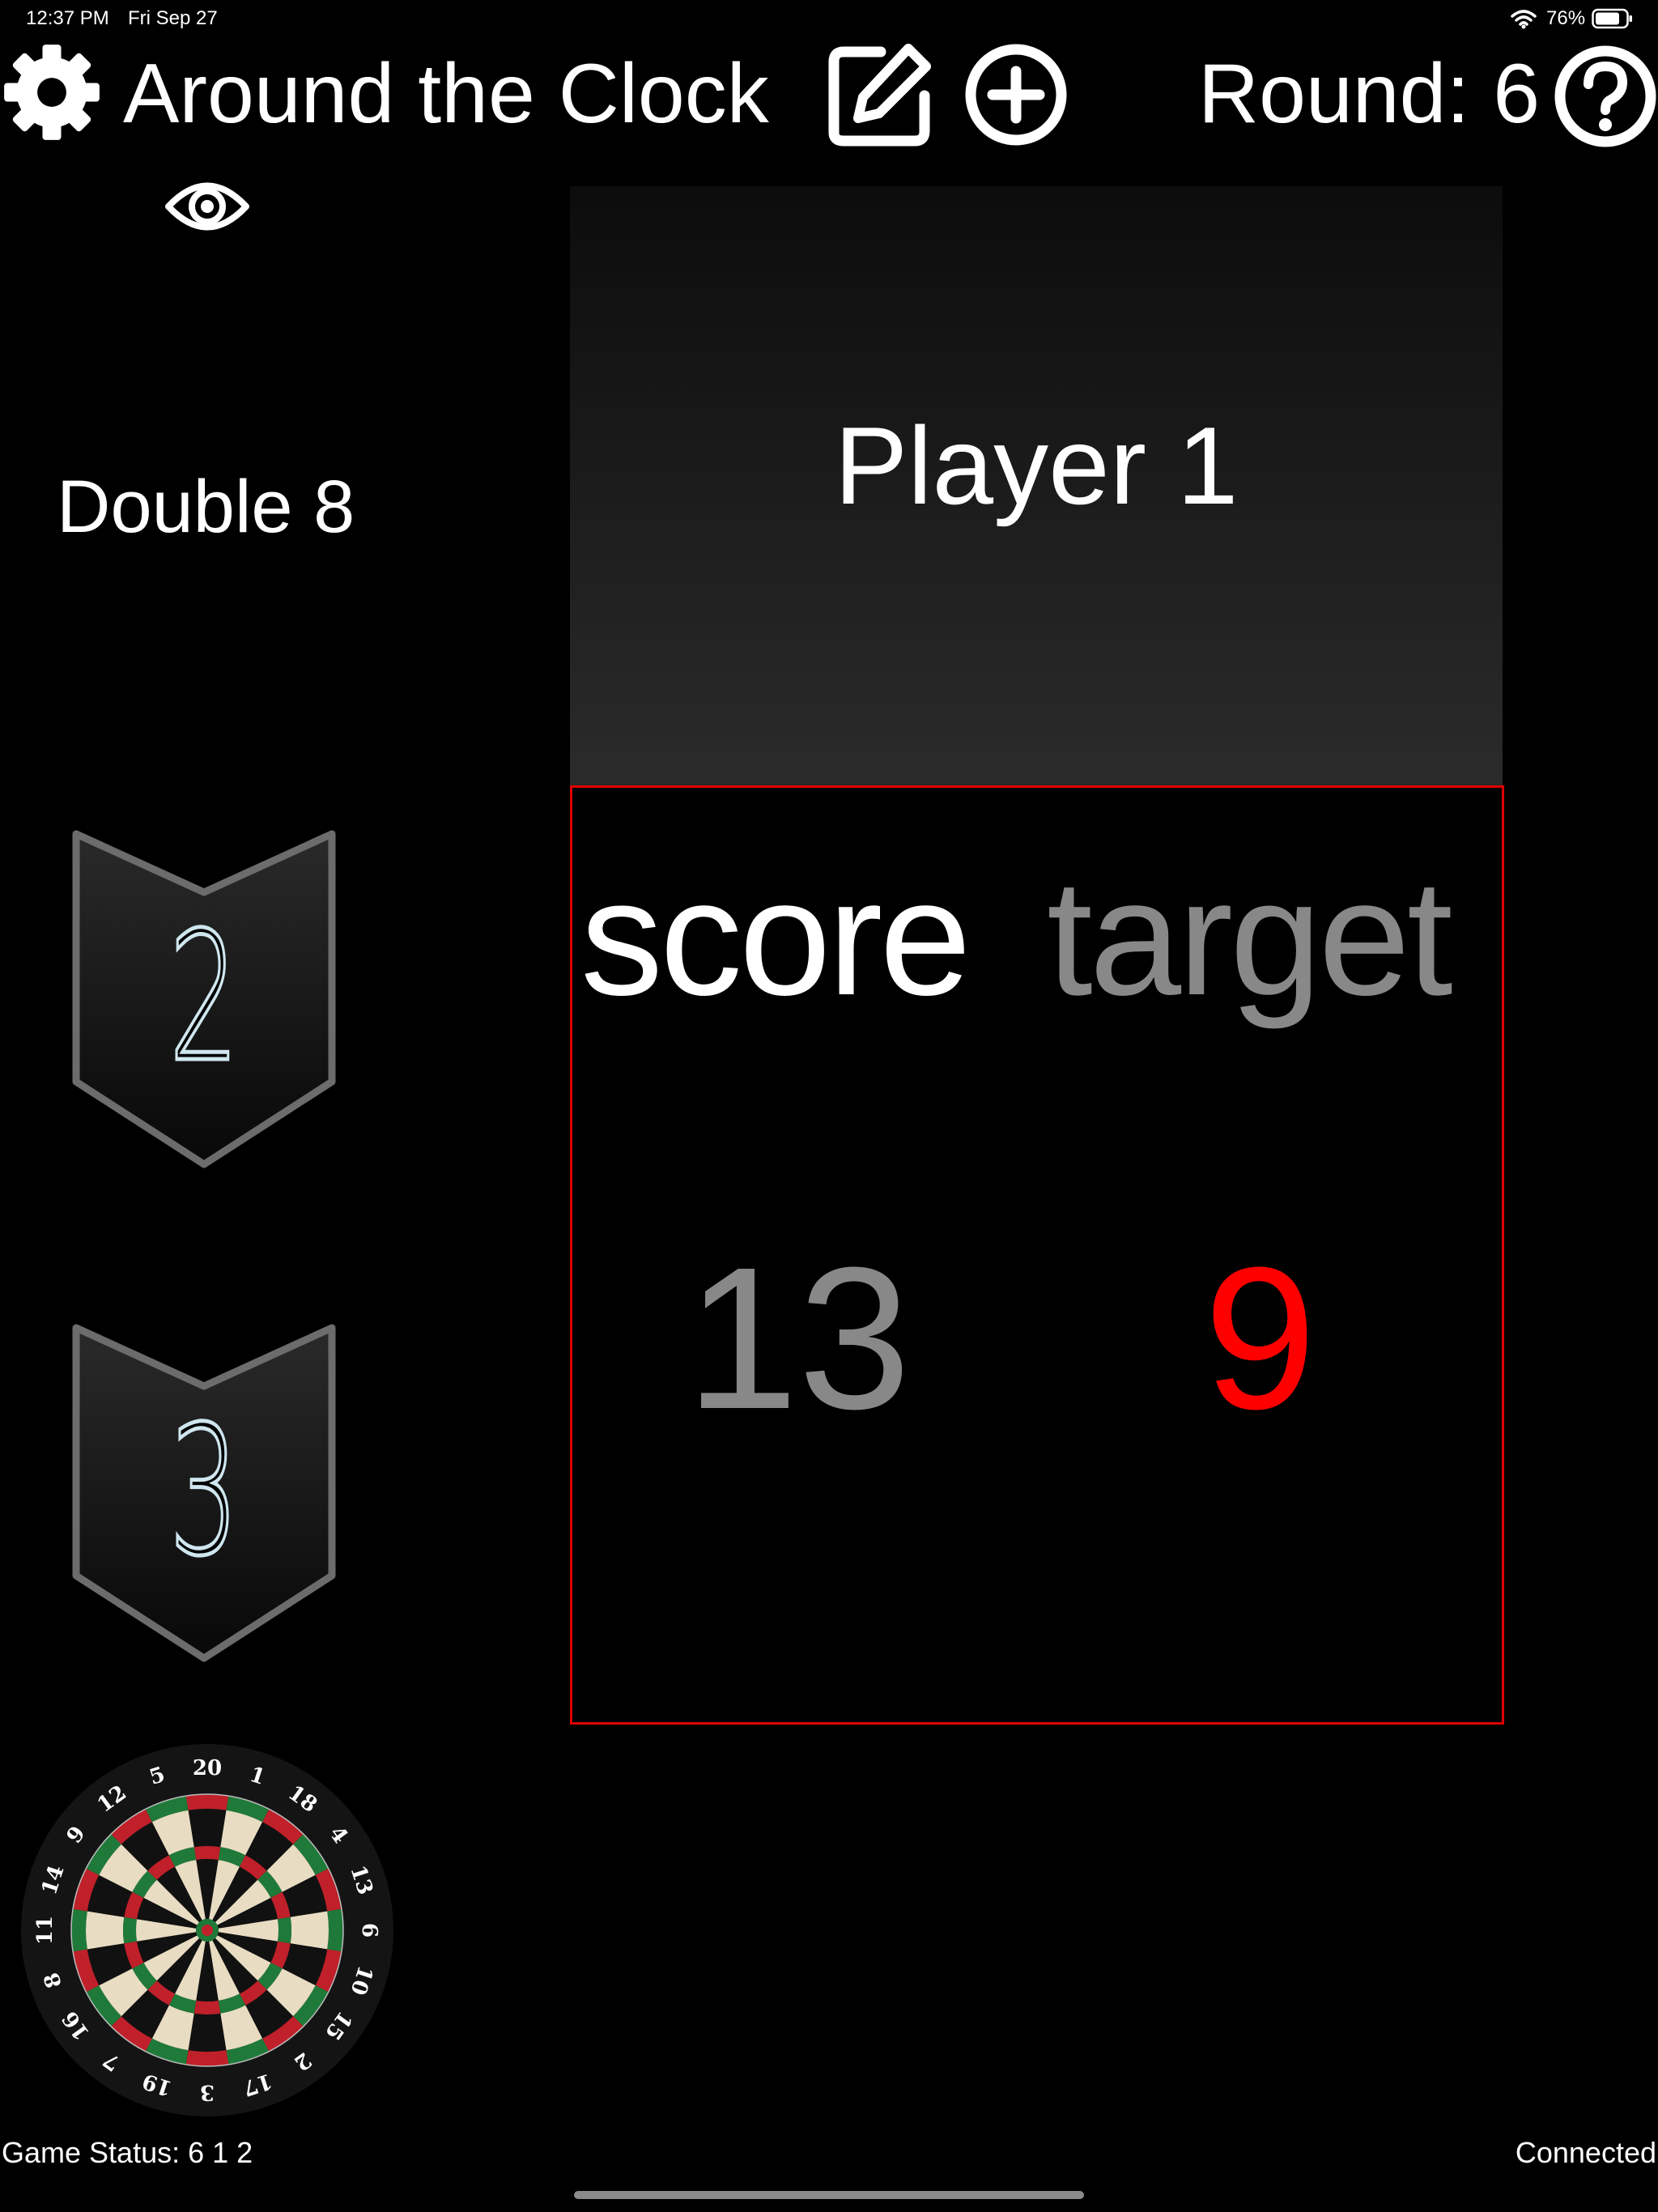 Image resolution: width=1658 pixels, height=2212 pixels. I want to click on badge-number: 3, so click(204, 1491).